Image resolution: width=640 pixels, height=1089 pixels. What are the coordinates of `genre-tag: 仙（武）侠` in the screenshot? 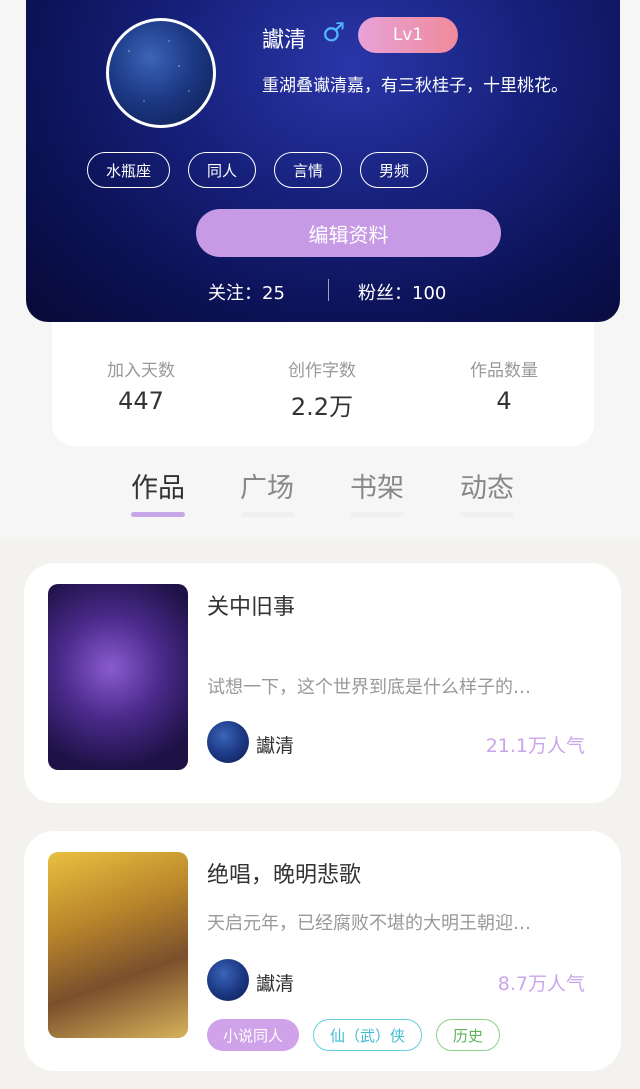 It's located at (368, 1035).